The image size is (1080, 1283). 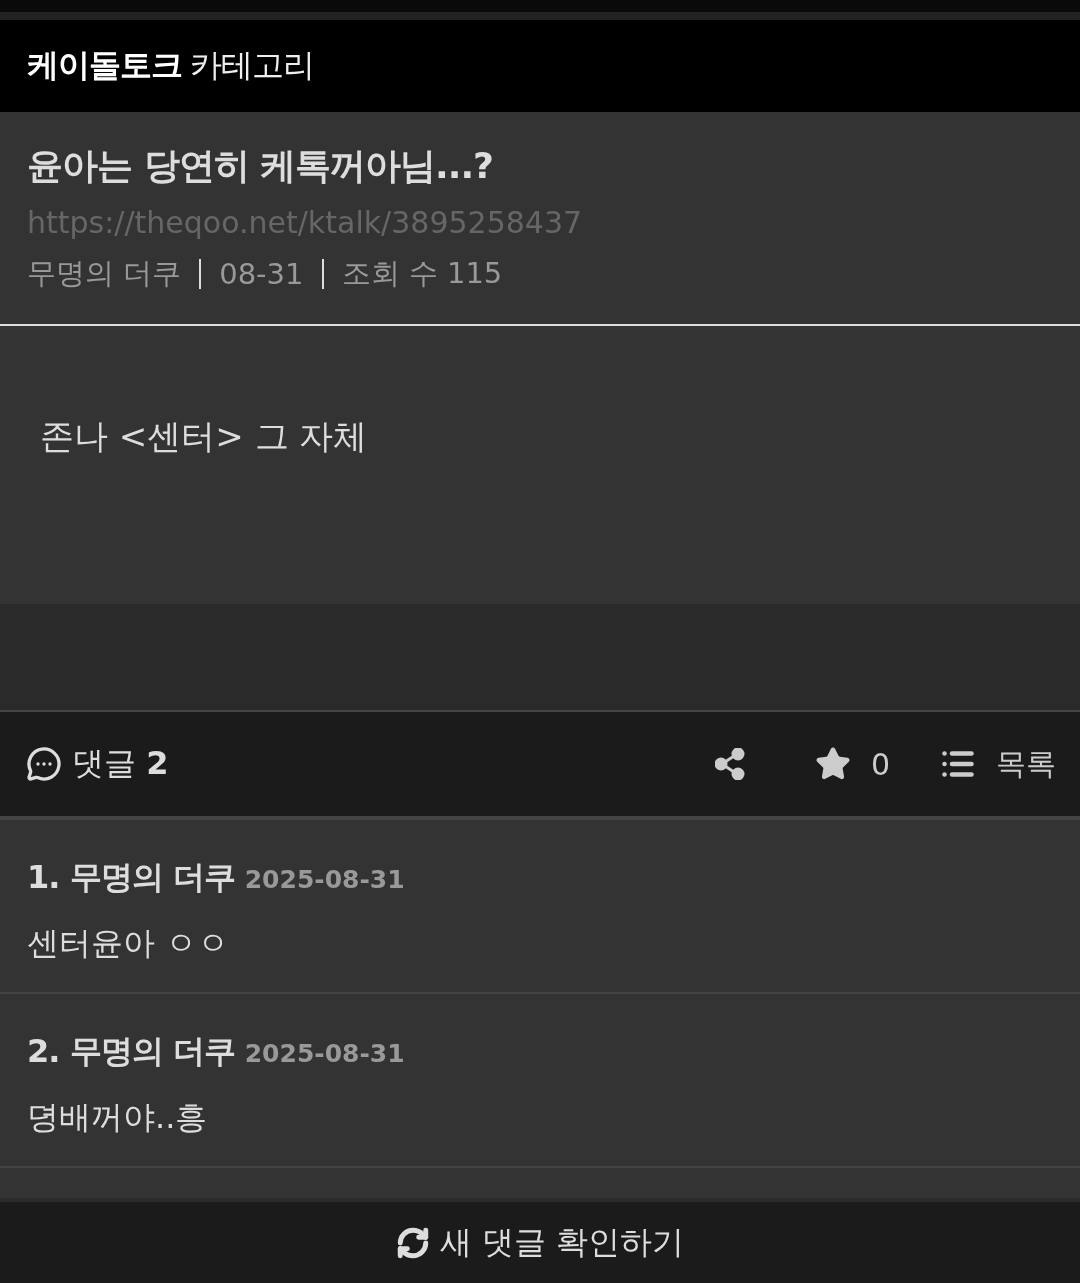 What do you see at coordinates (120, 763) in the screenshot?
I see `comment-count-label: 댓글 2` at bounding box center [120, 763].